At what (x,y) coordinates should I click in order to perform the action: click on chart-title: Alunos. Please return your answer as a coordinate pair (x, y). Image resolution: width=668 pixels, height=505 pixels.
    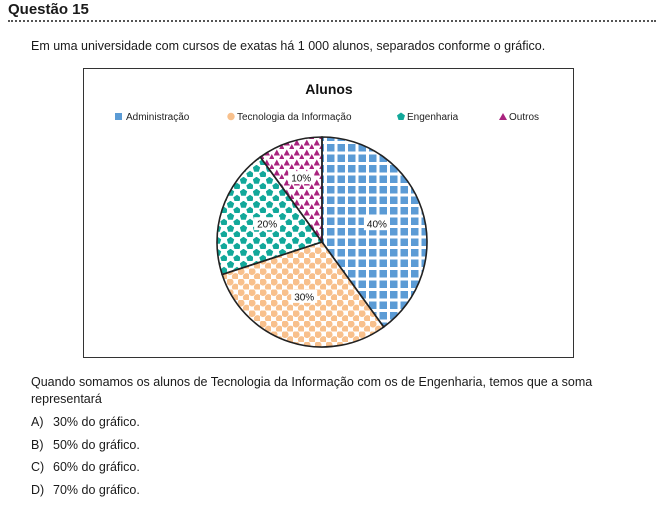
    Looking at the image, I should click on (329, 89).